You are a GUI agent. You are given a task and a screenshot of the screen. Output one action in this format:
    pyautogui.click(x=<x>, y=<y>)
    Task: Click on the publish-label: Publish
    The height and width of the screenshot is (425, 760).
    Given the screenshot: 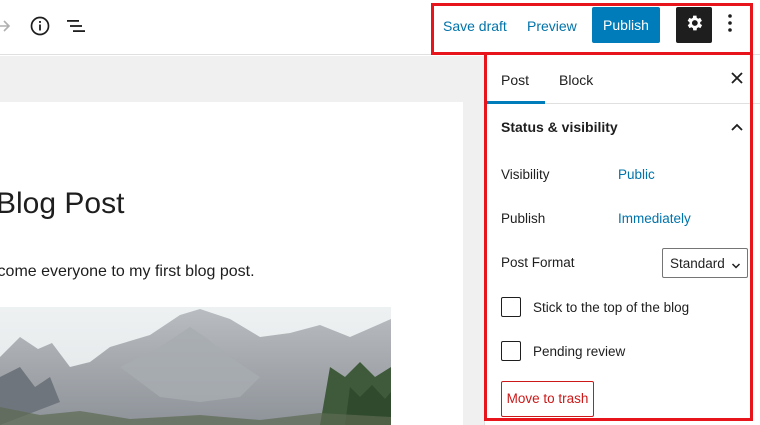 What is the action you would take?
    pyautogui.click(x=523, y=218)
    